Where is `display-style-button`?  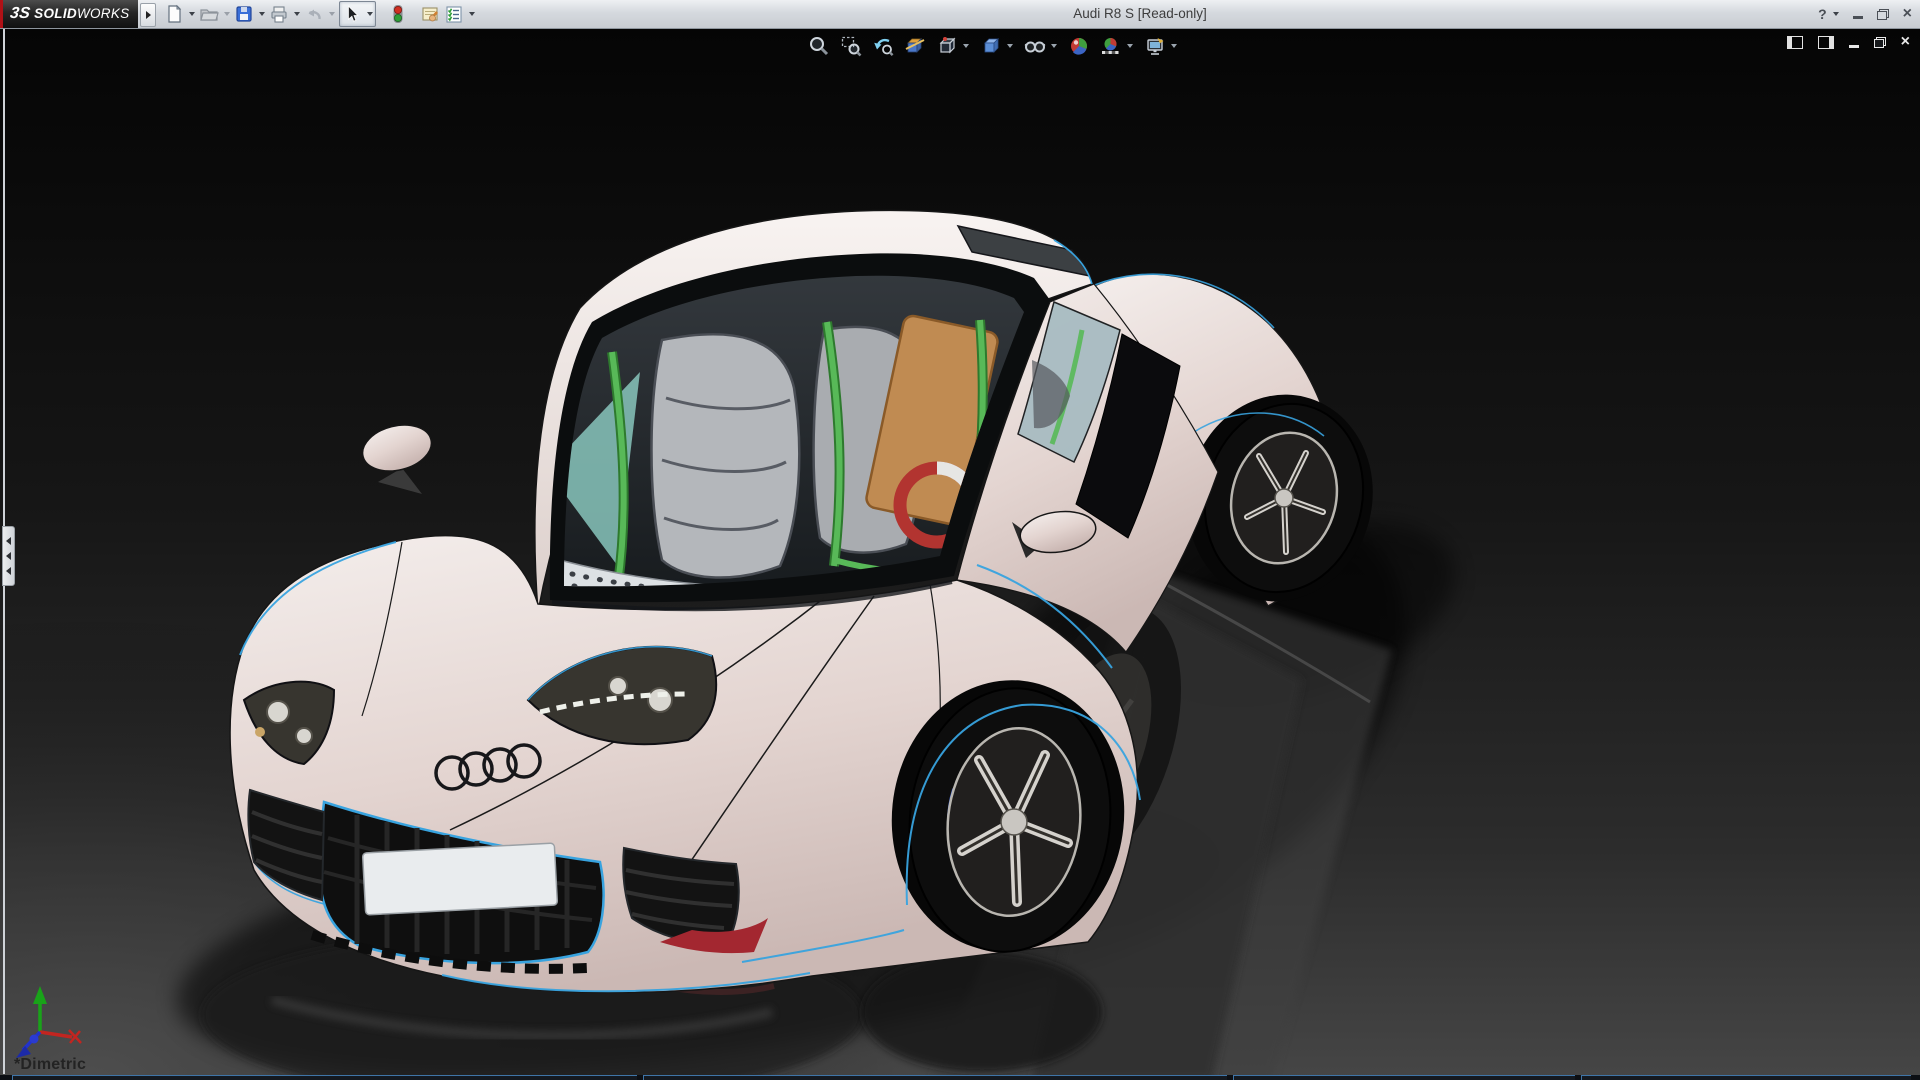
display-style-button is located at coordinates (991, 46).